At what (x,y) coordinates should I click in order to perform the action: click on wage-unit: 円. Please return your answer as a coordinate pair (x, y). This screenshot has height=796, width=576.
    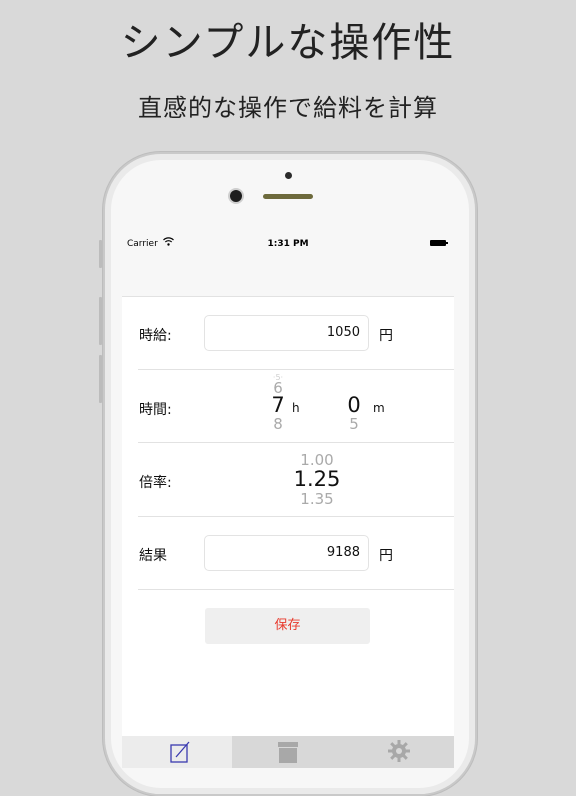
    Looking at the image, I should click on (386, 336).